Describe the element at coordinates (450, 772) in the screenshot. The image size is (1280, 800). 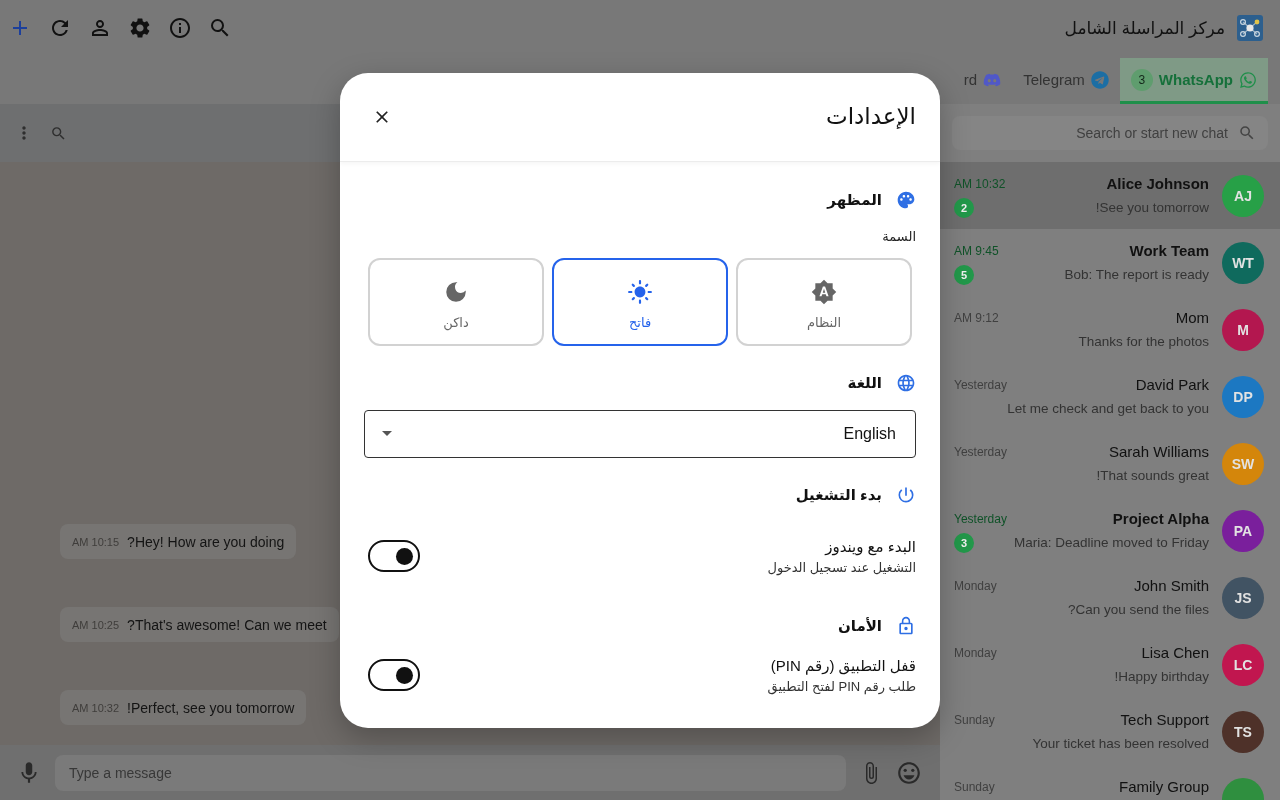
I see `message-input: Type a message` at that location.